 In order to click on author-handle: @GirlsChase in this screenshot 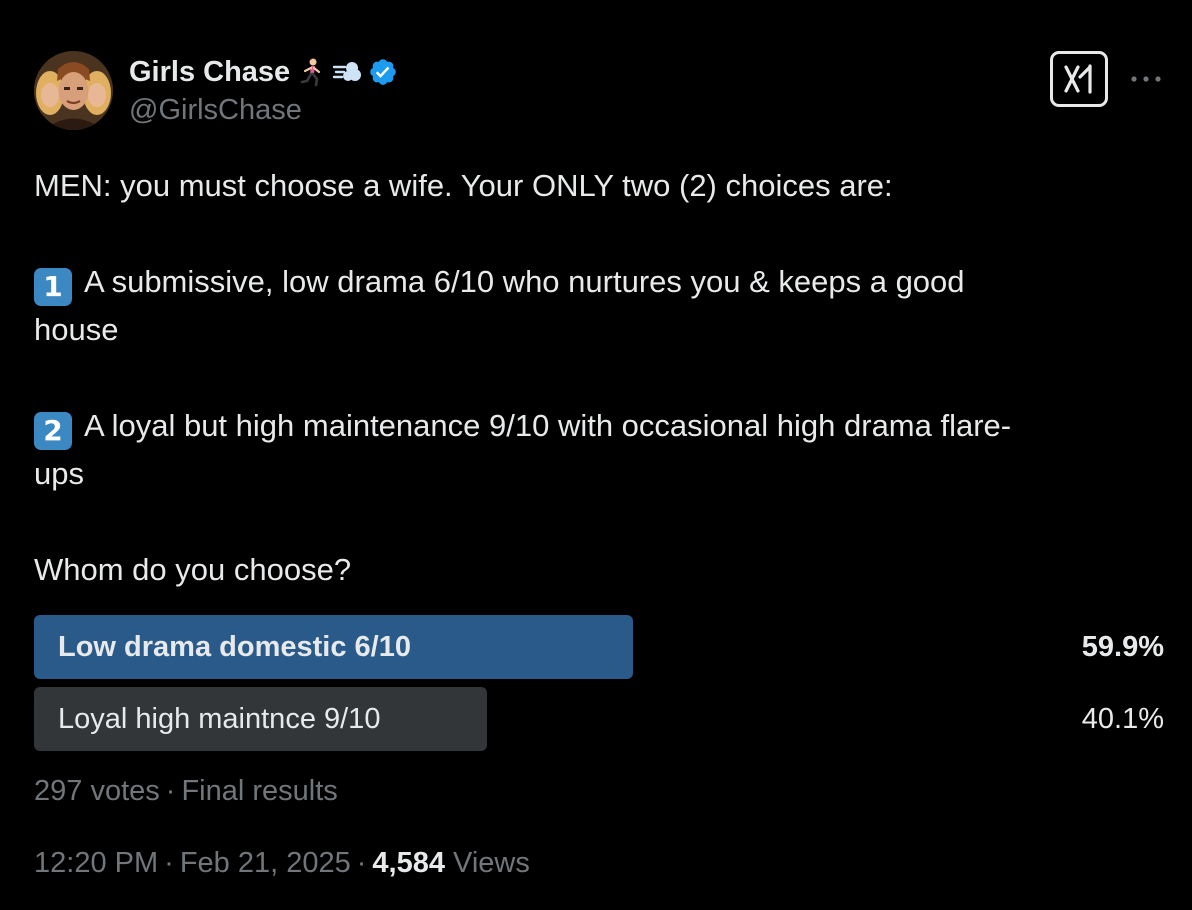, I will do `click(215, 110)`.